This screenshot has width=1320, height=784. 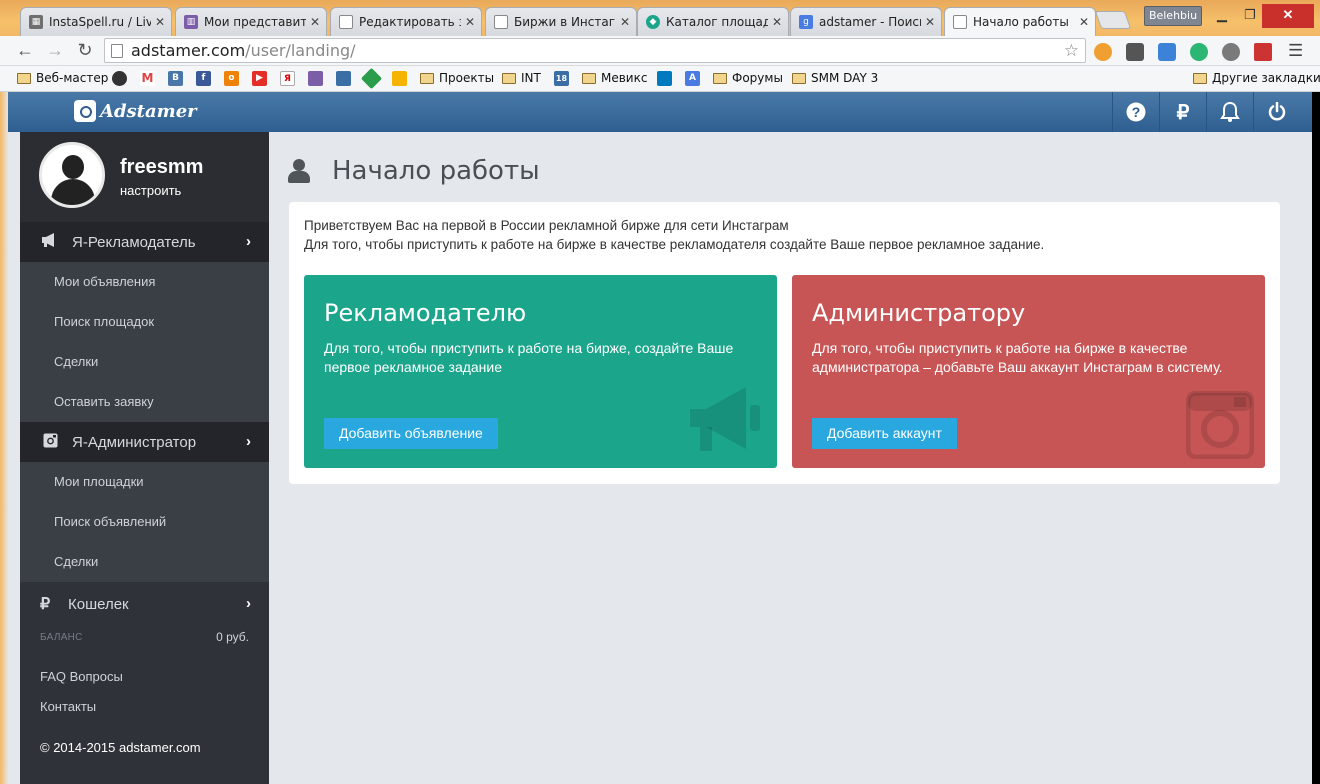 I want to click on address-bar: adstamer.com /user/landing/ ☆, so click(x=595, y=50).